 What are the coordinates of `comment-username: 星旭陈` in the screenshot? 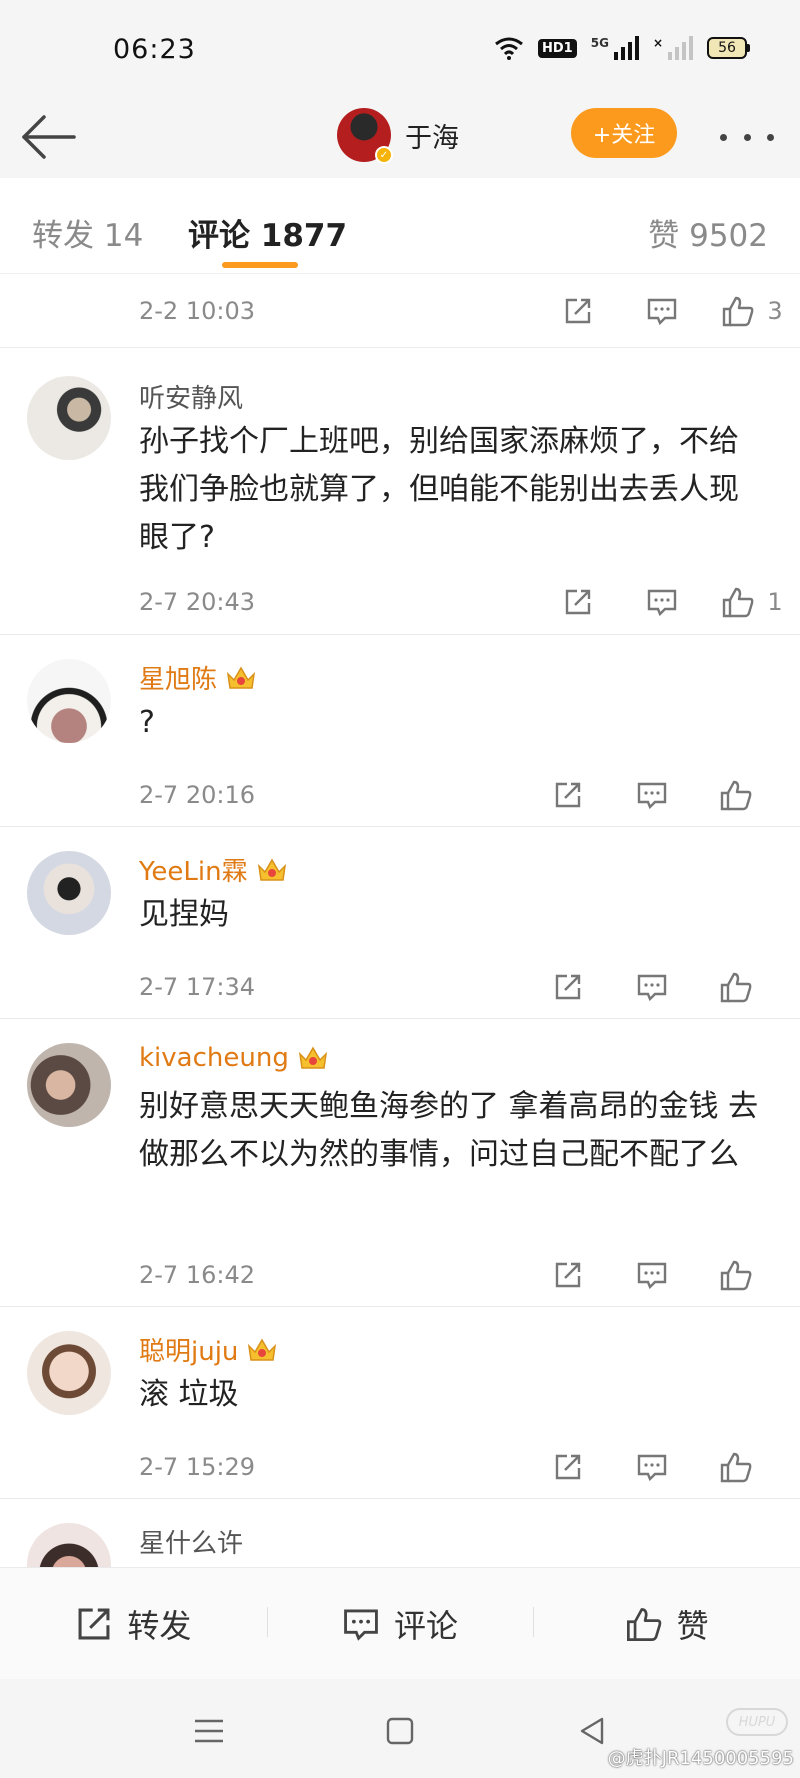 It's located at (198, 677).